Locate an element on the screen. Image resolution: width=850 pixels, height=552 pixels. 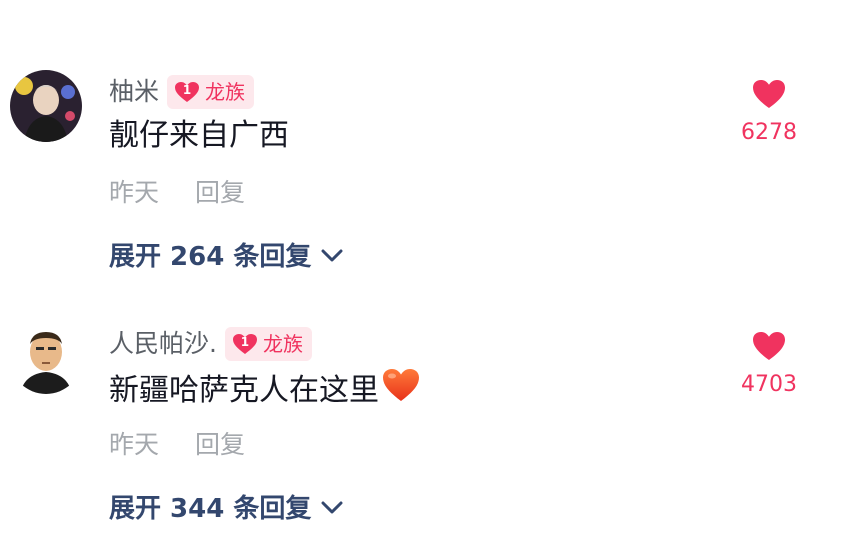
comment-header: 柚米 1 龙族 is located at coordinates (182, 92).